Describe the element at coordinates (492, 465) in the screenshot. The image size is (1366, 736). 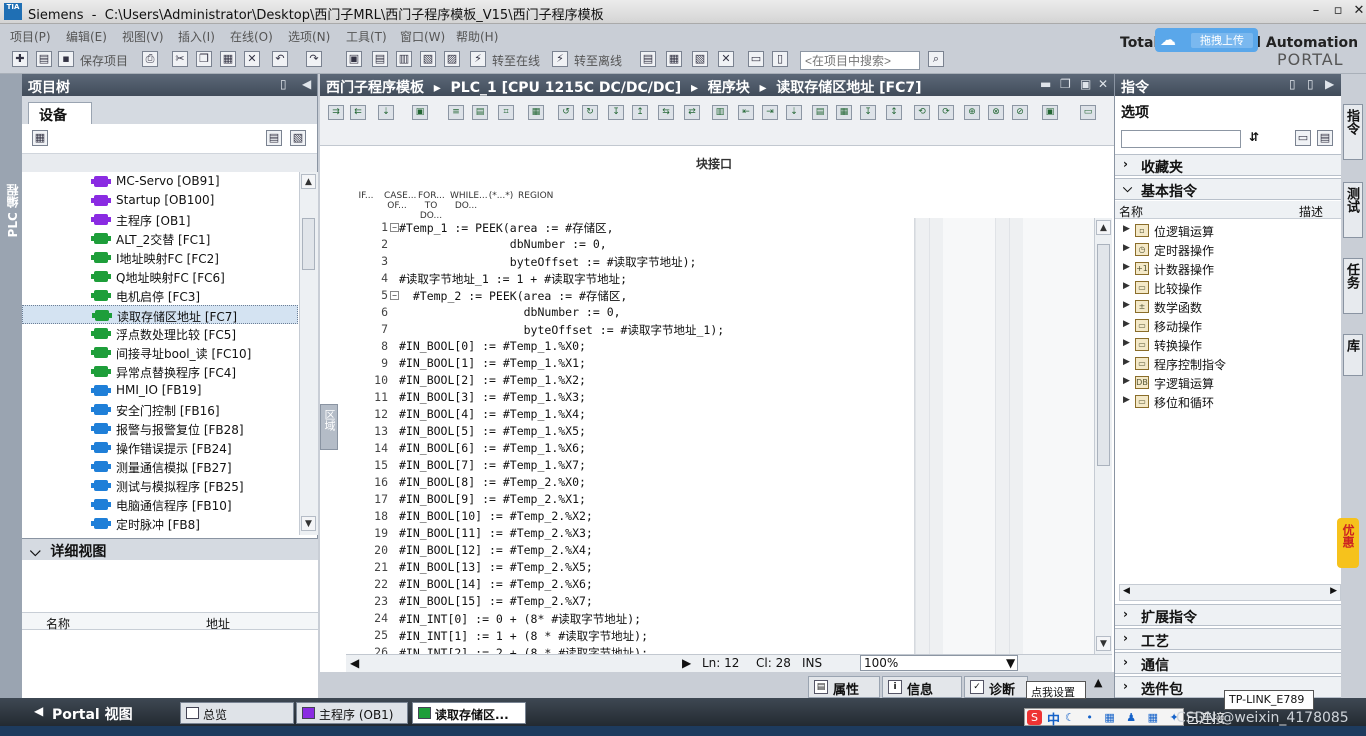
I see `code-line: #IN_BOOL[7] := #Temp_1.%X7;` at that location.